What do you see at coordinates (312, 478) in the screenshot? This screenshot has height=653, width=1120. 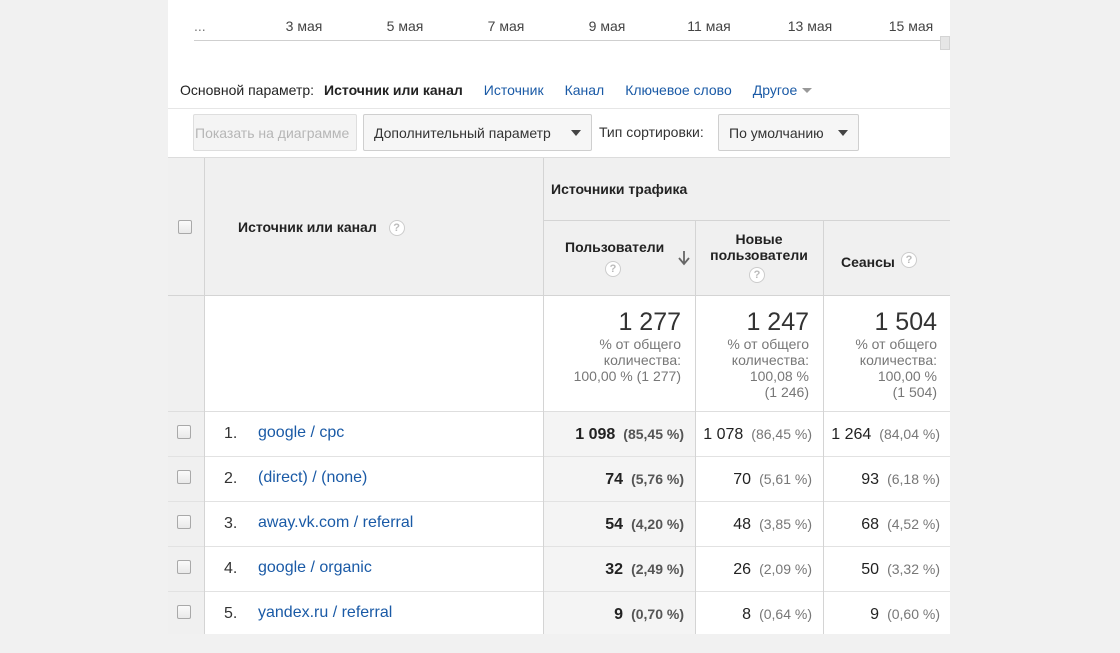 I see `source-link: (direct) / (none)` at bounding box center [312, 478].